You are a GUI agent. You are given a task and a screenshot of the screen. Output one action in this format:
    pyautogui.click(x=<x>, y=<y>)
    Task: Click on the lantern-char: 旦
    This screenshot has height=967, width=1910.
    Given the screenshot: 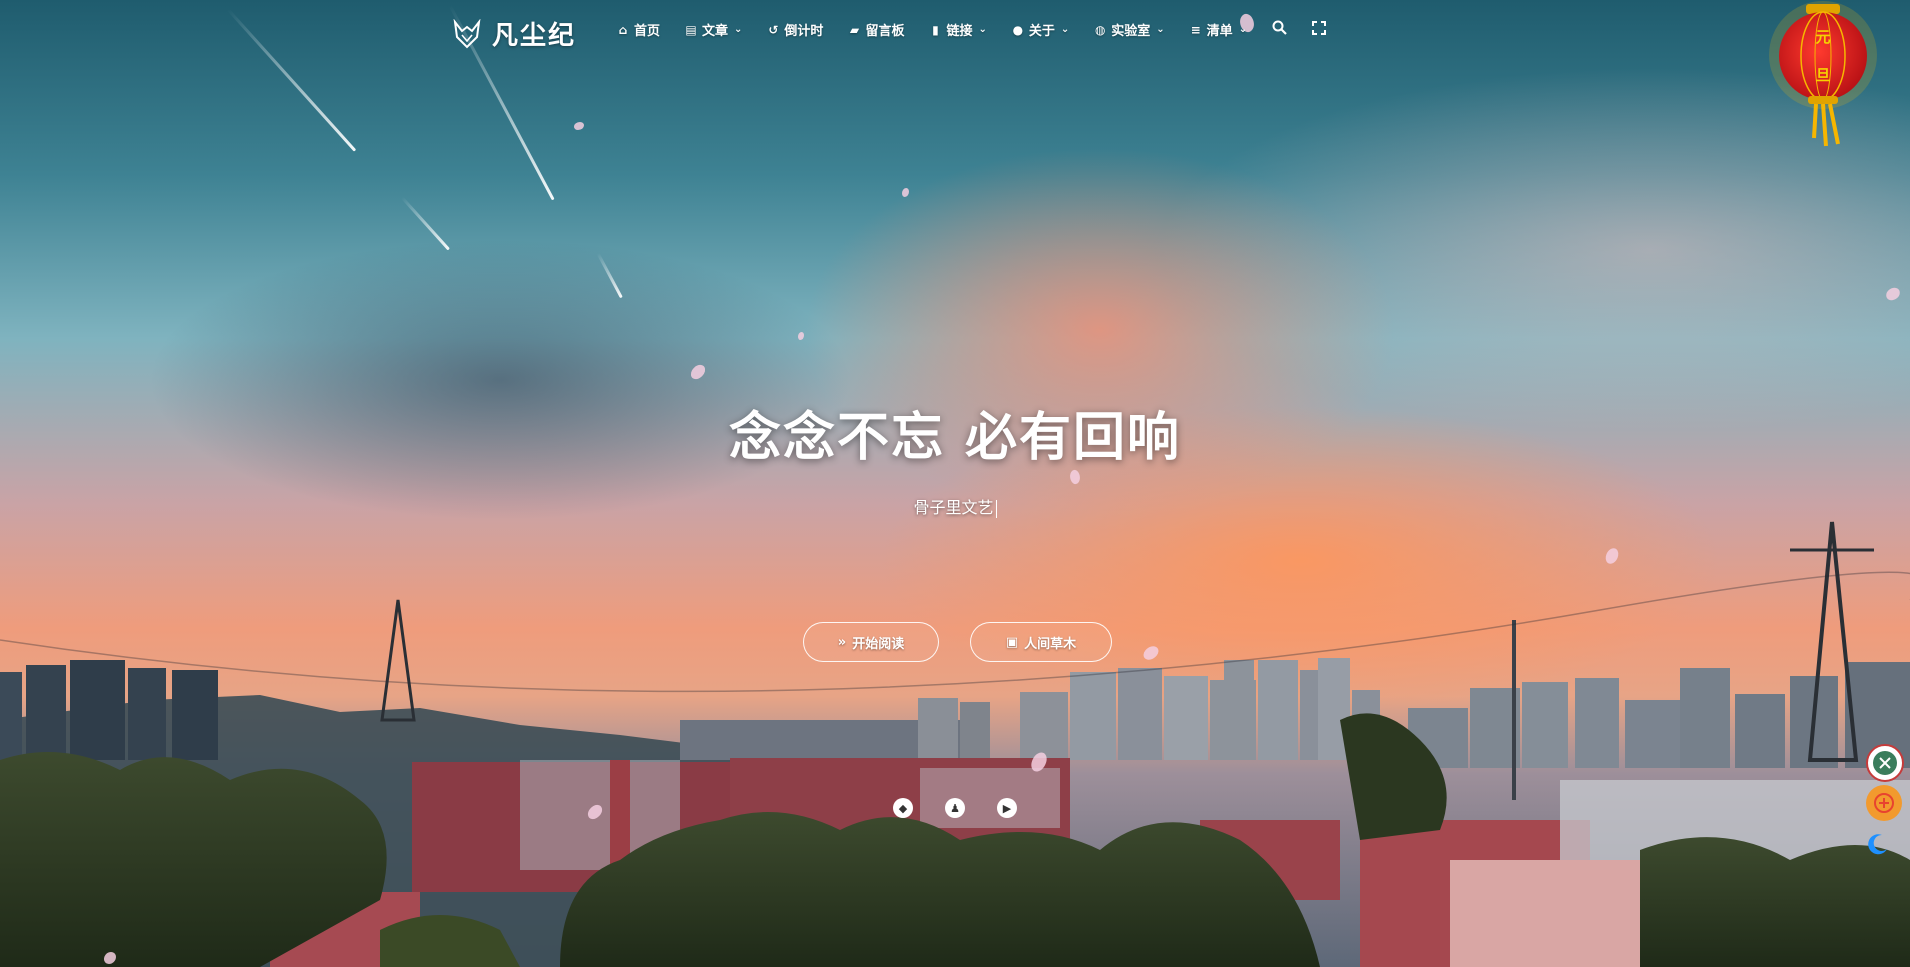 What is the action you would take?
    pyautogui.click(x=1822, y=75)
    